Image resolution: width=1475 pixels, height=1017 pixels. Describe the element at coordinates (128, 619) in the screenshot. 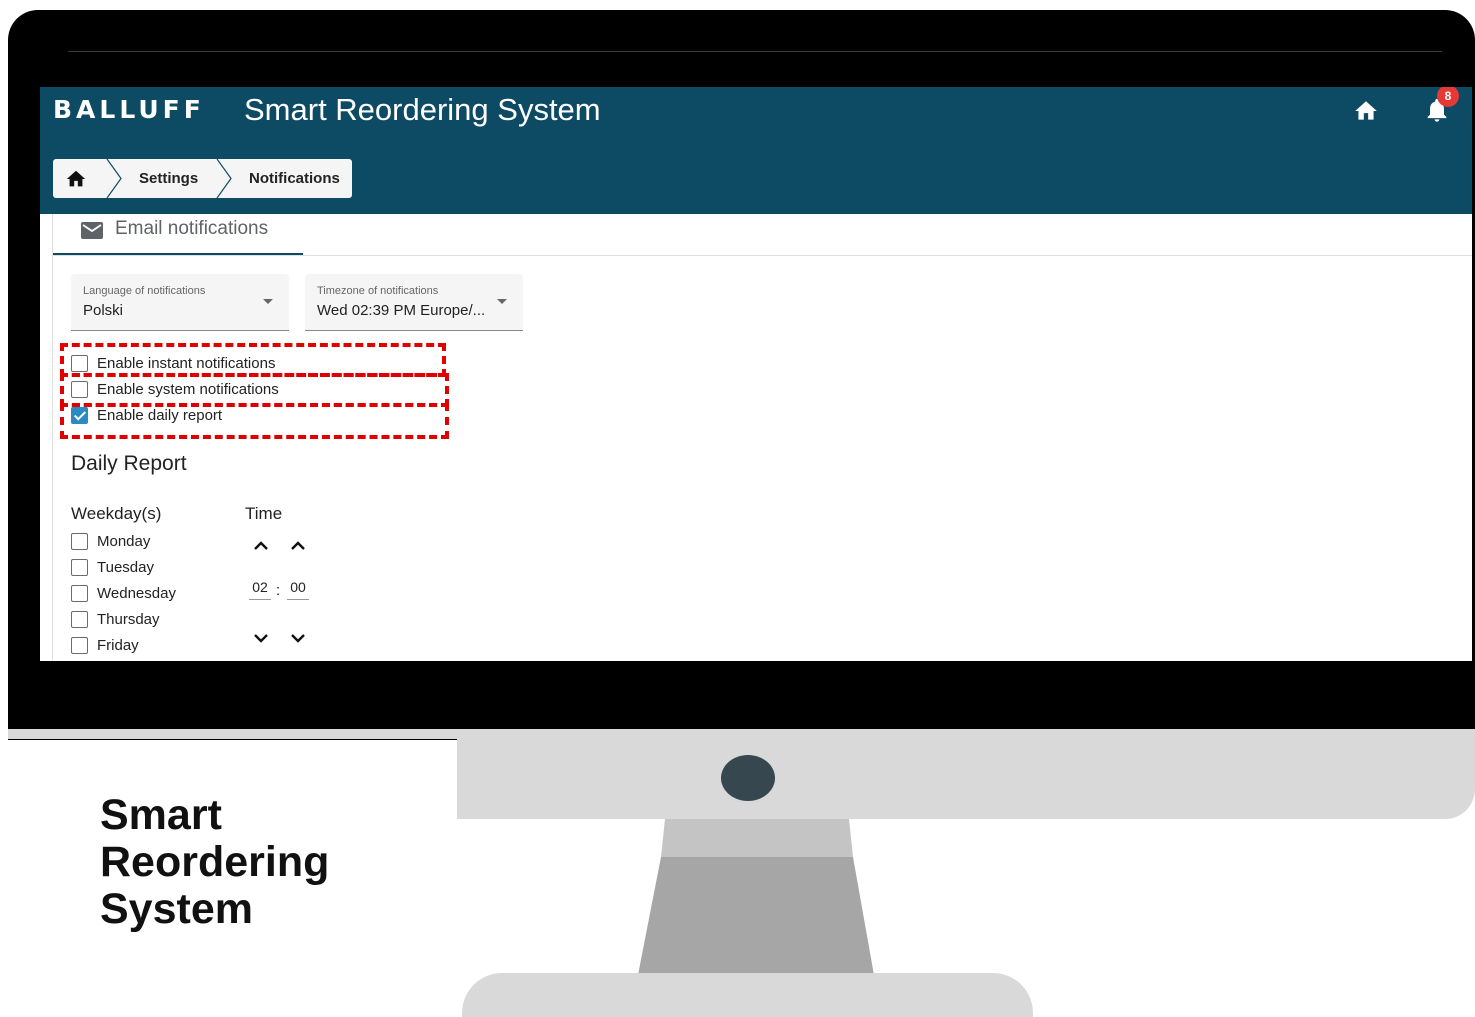

I see `checkbox-label: Thursday` at that location.